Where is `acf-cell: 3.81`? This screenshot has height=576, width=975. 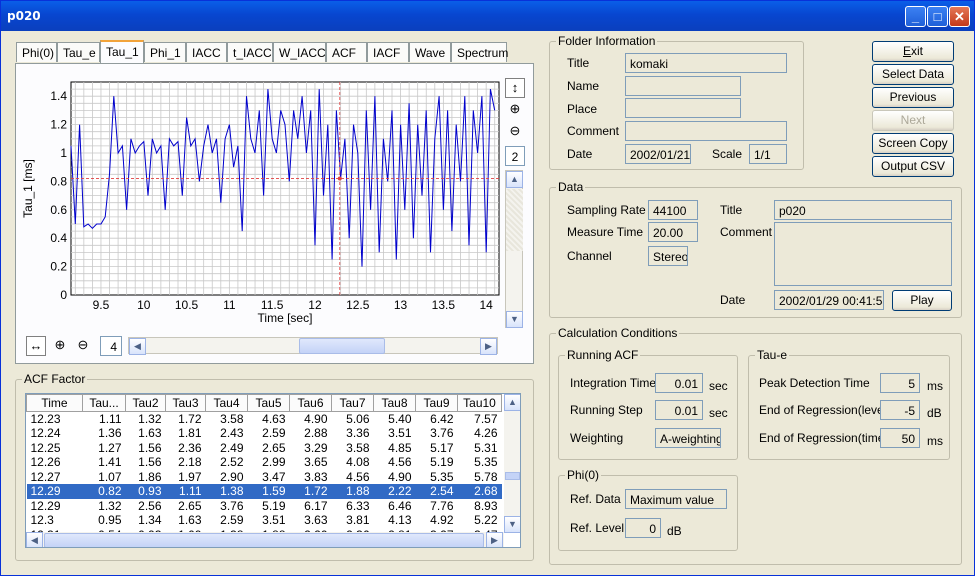
acf-cell: 3.81 is located at coordinates (358, 520).